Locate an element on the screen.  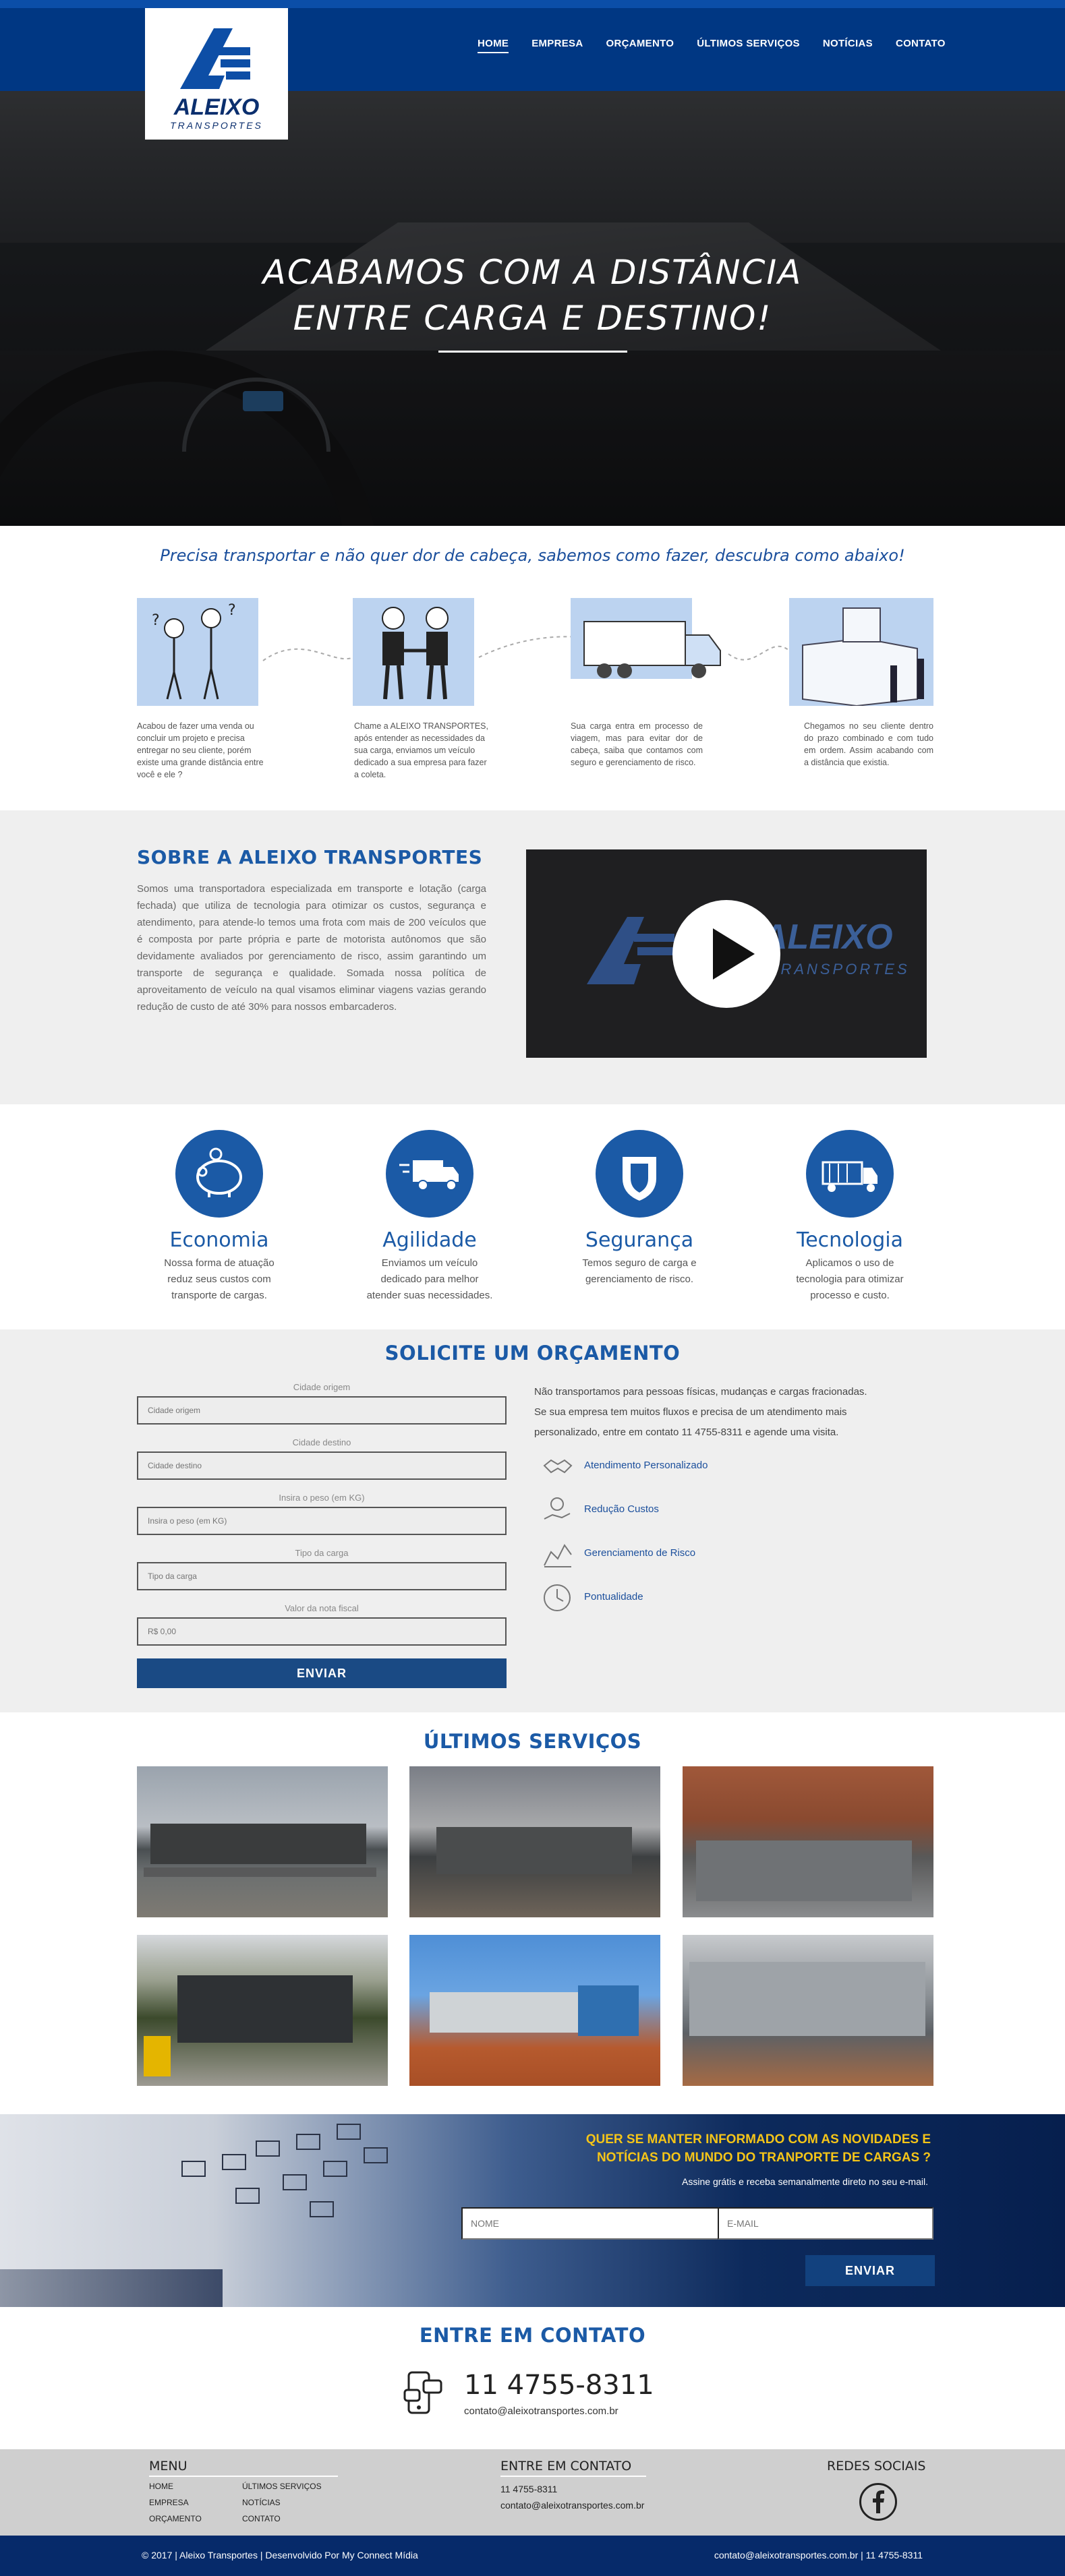
newsletter-email-input is located at coordinates (825, 2223).